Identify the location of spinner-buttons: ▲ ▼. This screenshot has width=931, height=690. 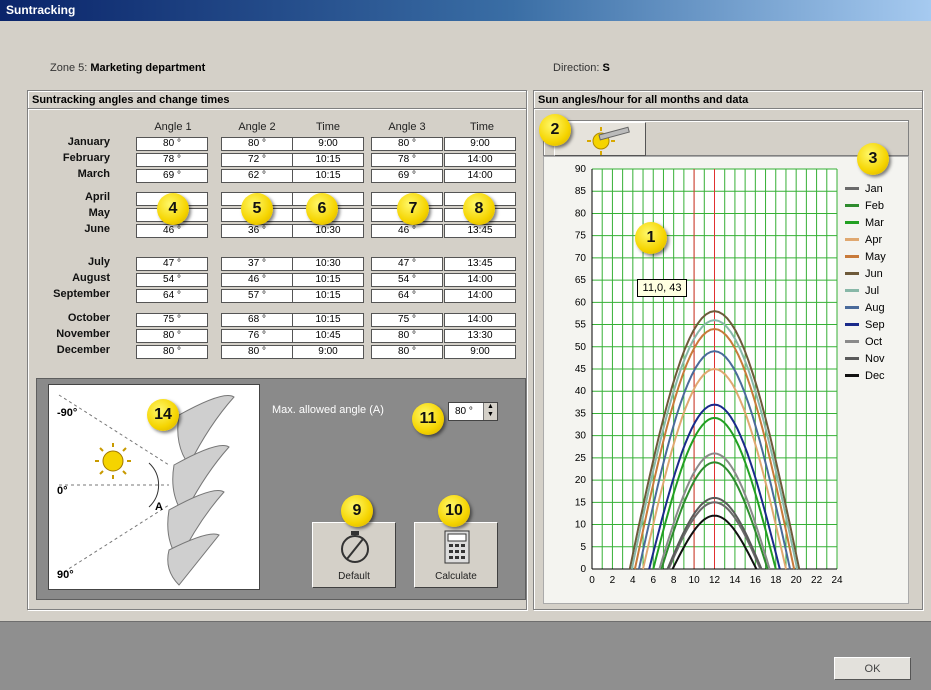
(490, 411).